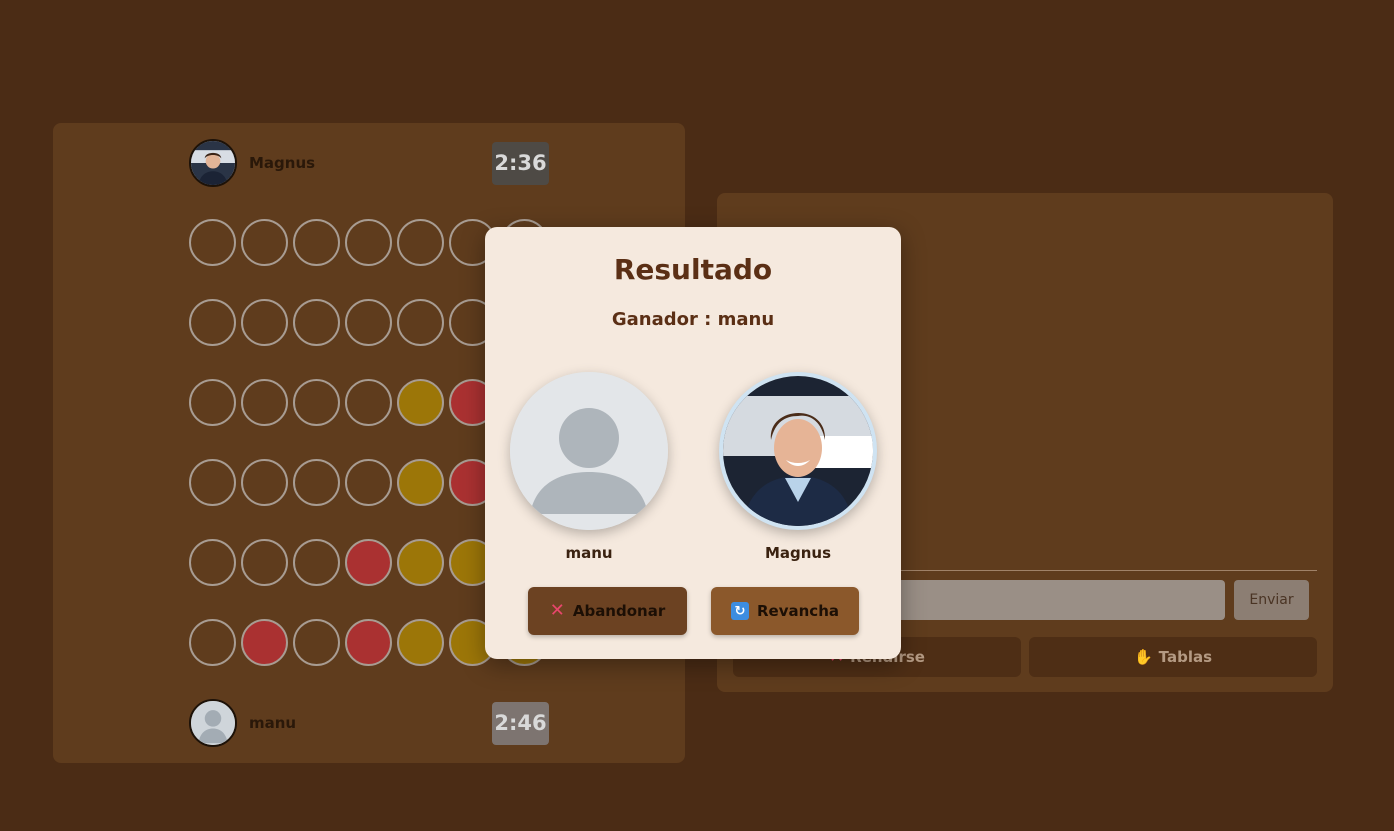 The width and height of the screenshot is (1394, 831). Describe the element at coordinates (520, 163) in the screenshot. I see `opponent-clock: 2:36` at that location.